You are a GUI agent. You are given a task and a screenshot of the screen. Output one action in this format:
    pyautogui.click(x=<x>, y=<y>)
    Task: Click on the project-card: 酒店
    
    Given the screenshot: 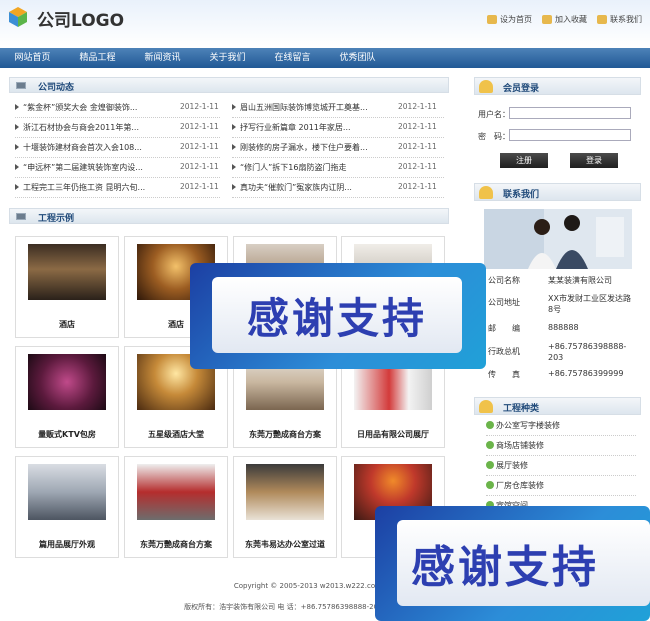 What is the action you would take?
    pyautogui.click(x=67, y=287)
    